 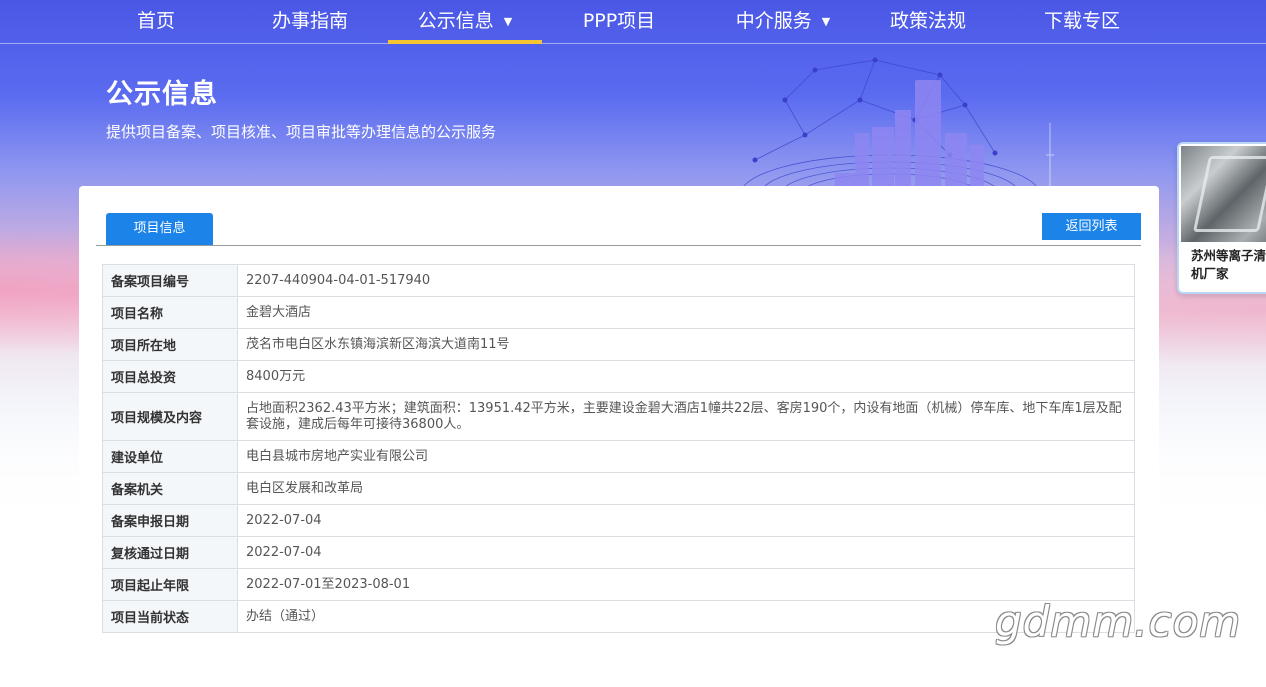 What do you see at coordinates (159, 229) in the screenshot?
I see `tab-project-info: 项目信息` at bounding box center [159, 229].